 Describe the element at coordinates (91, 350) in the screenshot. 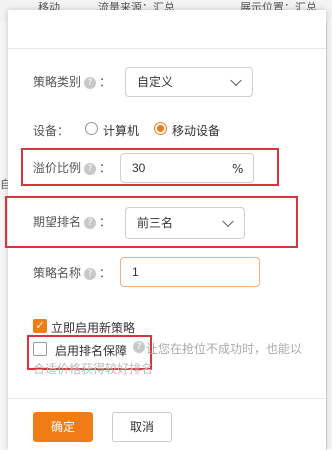

I see `rank-guarantee-label: 启用排名保障` at that location.